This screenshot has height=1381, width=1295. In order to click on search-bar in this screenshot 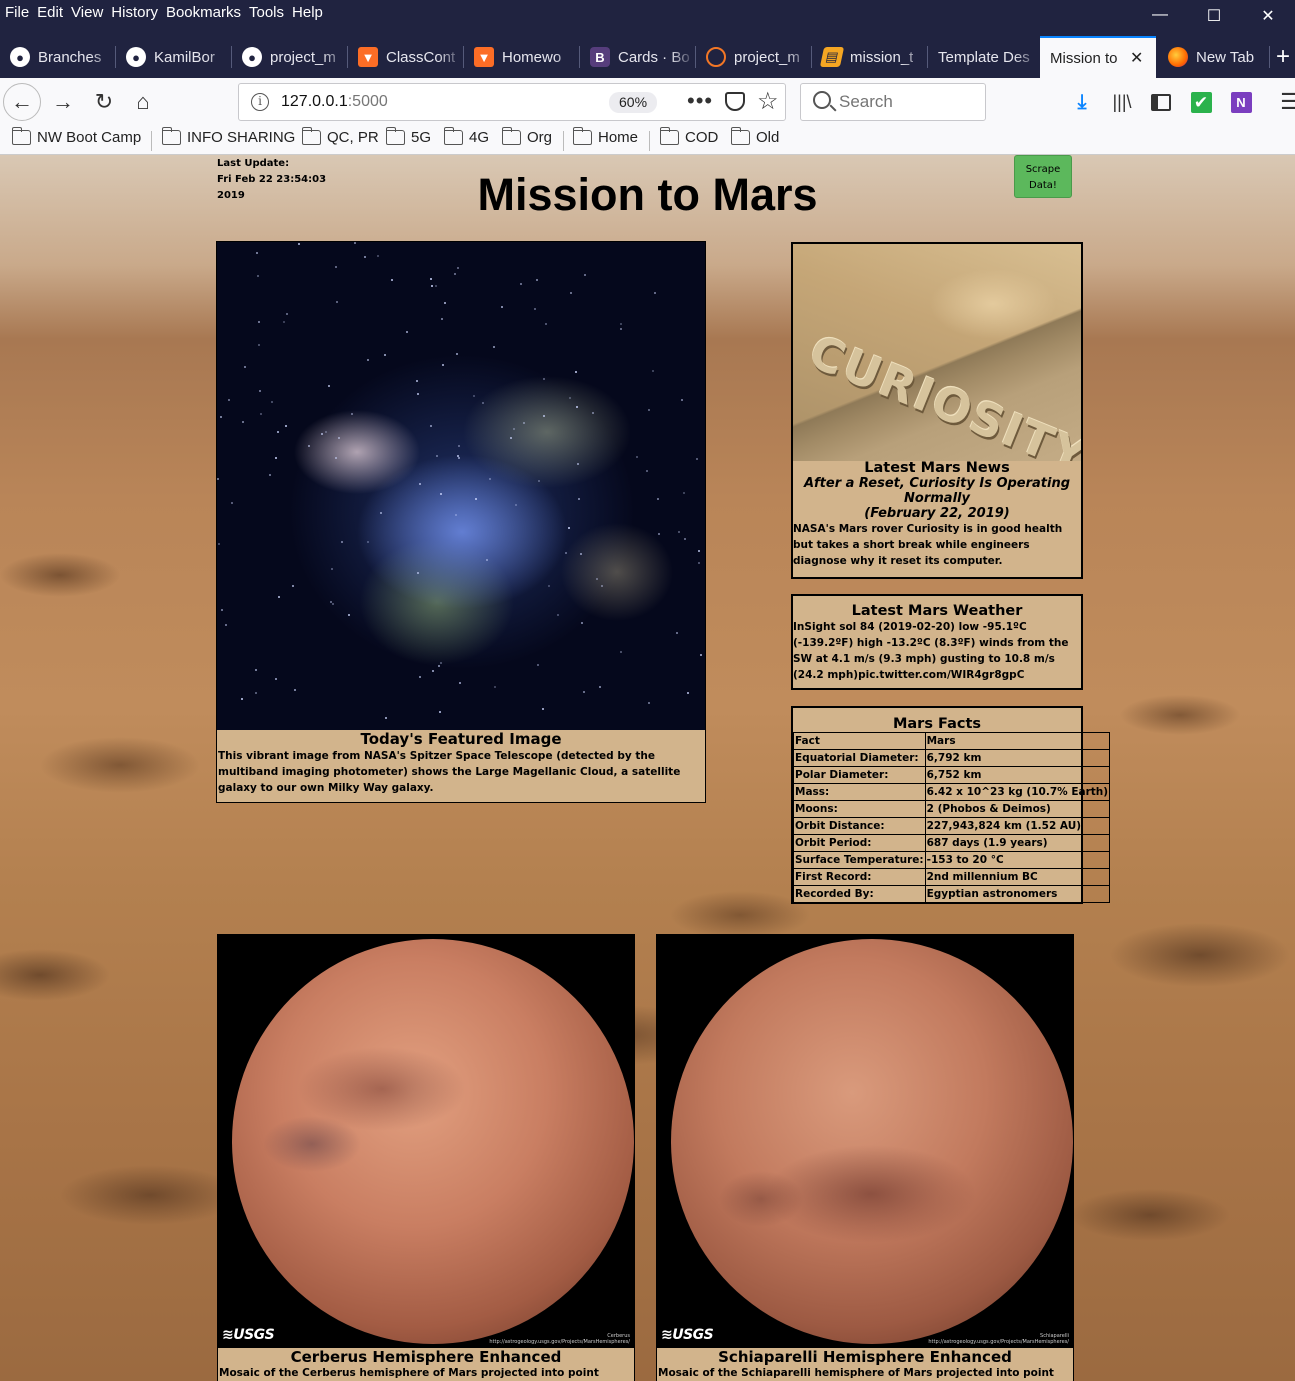, I will do `click(893, 102)`.